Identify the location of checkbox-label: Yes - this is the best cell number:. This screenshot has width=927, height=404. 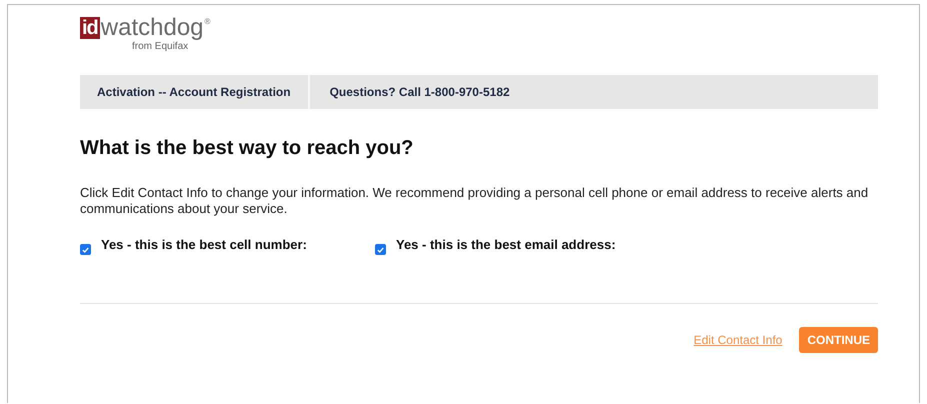
(204, 244).